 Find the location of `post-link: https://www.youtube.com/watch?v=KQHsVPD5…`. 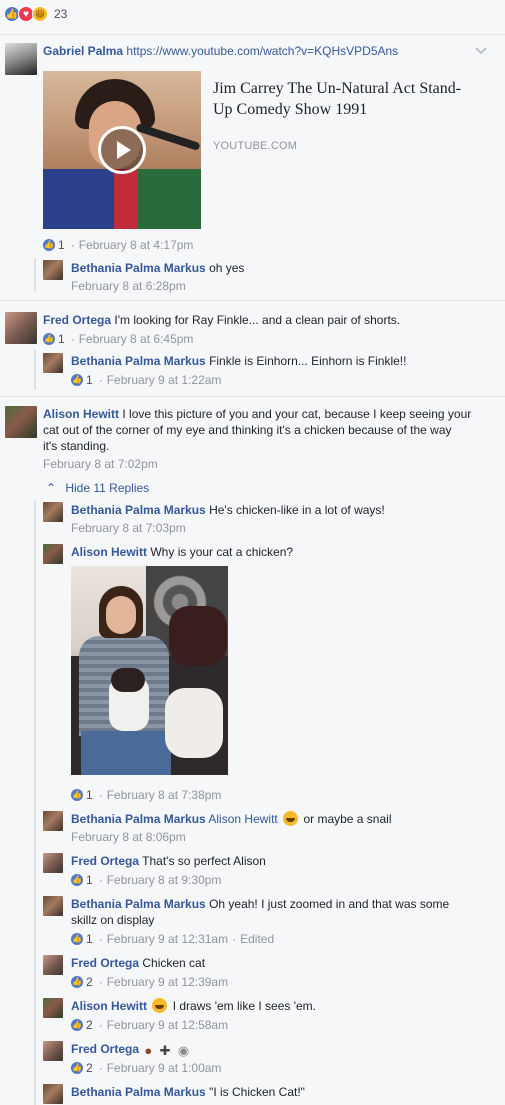

post-link: https://www.youtube.com/watch?v=KQHsVPD5… is located at coordinates (262, 51).